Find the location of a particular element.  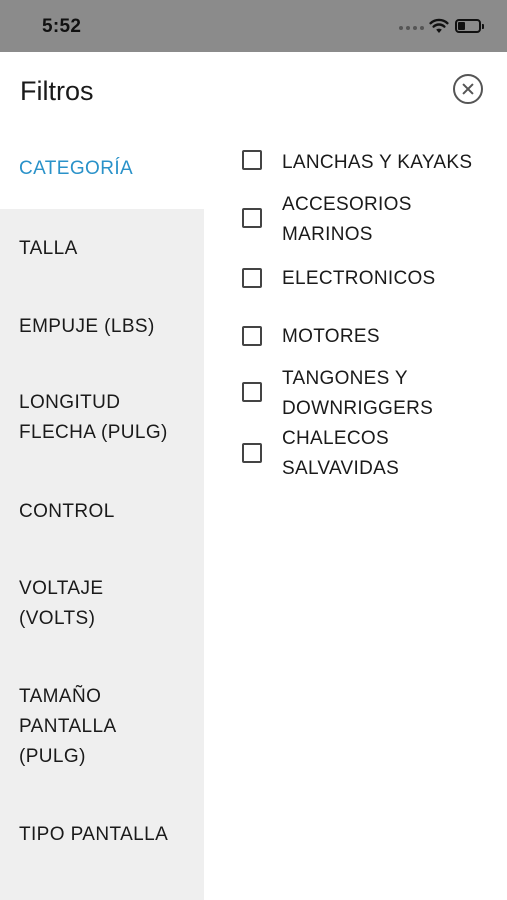

sidebar-item: TAMAÑO PANTALLA (PULG) is located at coordinates (102, 721).